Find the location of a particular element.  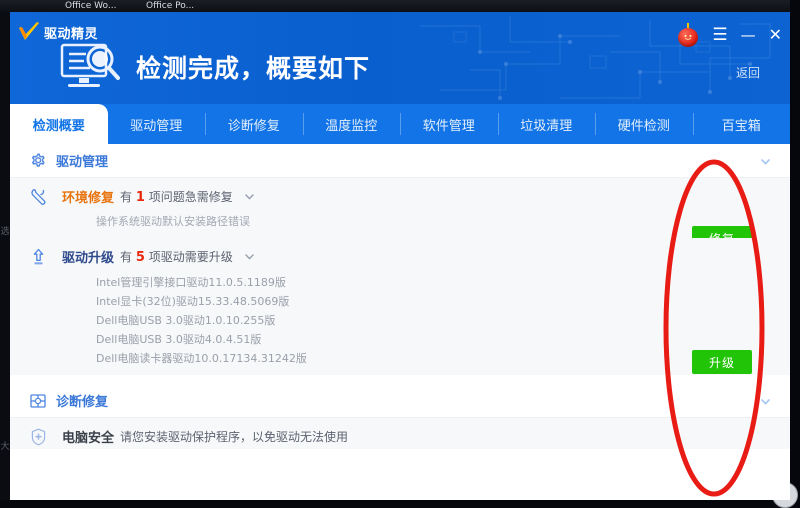

row-label-pc-security: 电脑安全 is located at coordinates (88, 438).